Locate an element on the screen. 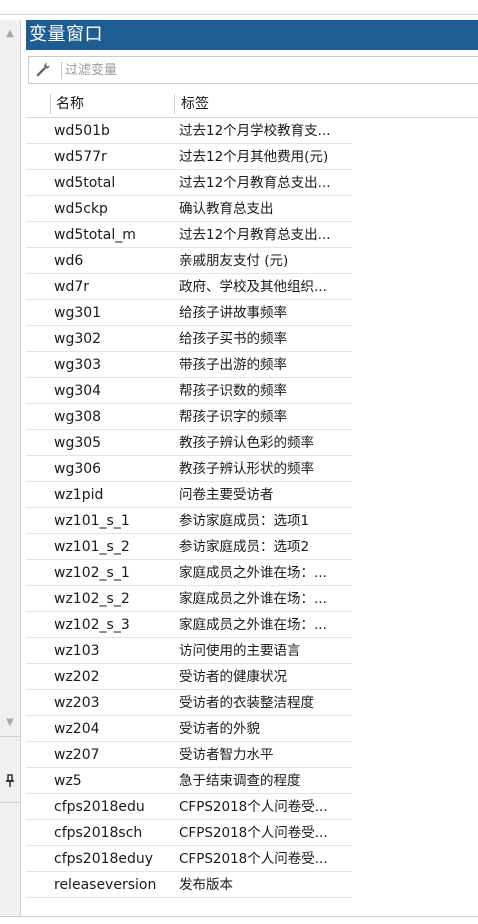 This screenshot has height=924, width=478. variable-name: wz102_s_2 is located at coordinates (92, 599).